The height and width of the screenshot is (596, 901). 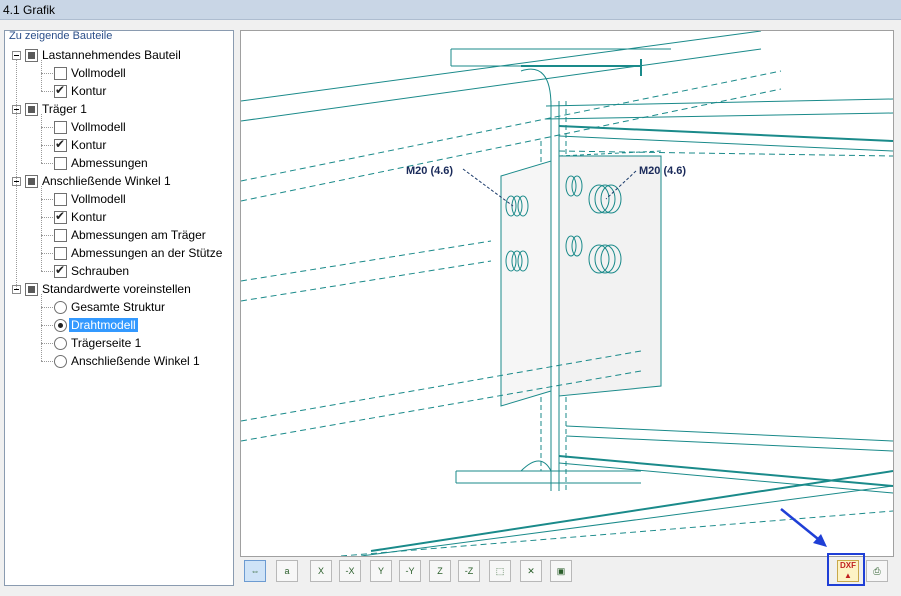 I want to click on dxf-export-highlight: DXF ▲, so click(x=846, y=569).